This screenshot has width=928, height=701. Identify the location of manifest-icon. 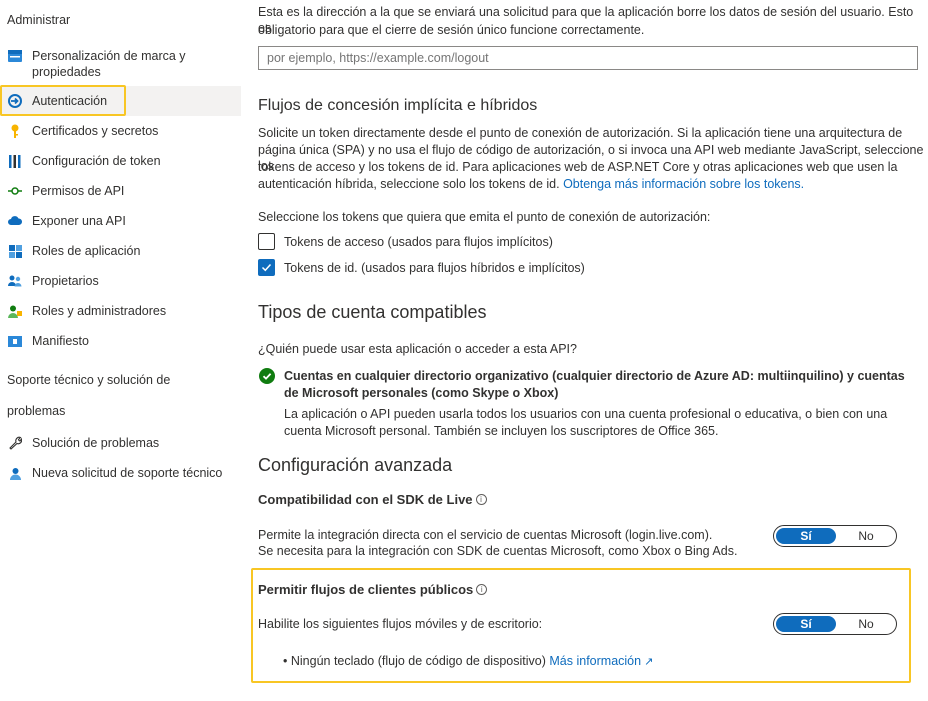
(15, 341).